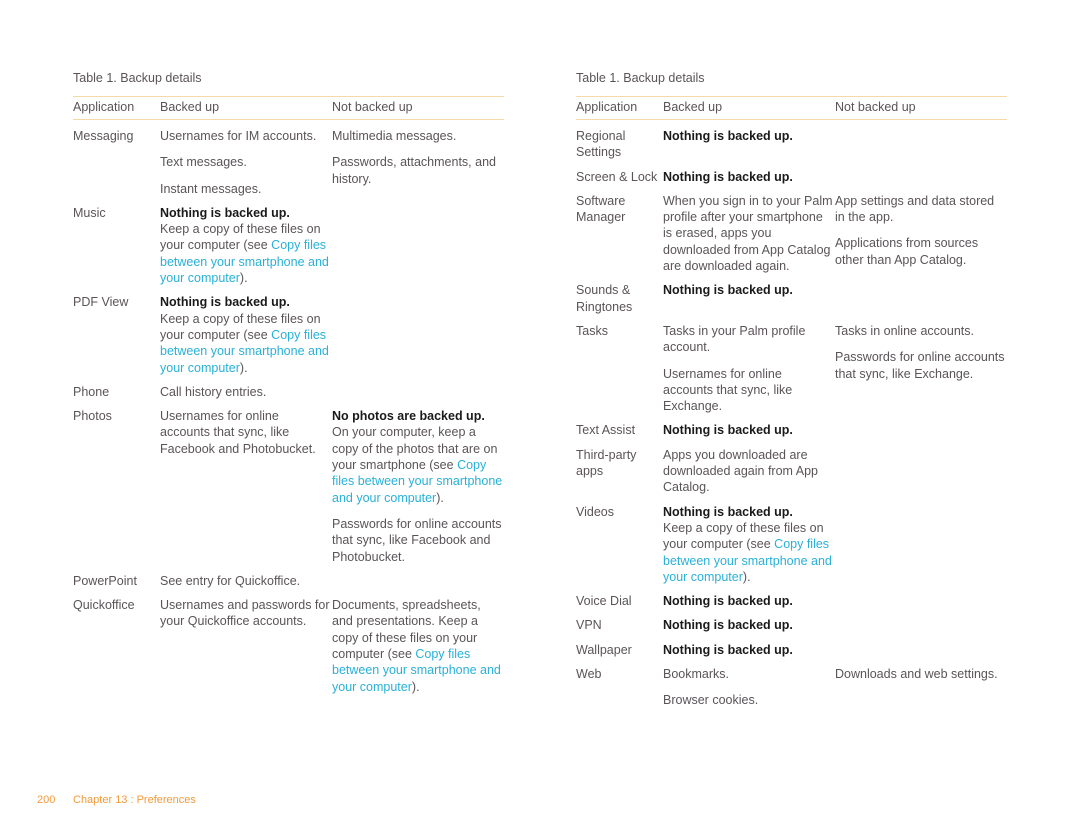 Image resolution: width=1080 pixels, height=834 pixels. I want to click on header-application: Application, so click(104, 107).